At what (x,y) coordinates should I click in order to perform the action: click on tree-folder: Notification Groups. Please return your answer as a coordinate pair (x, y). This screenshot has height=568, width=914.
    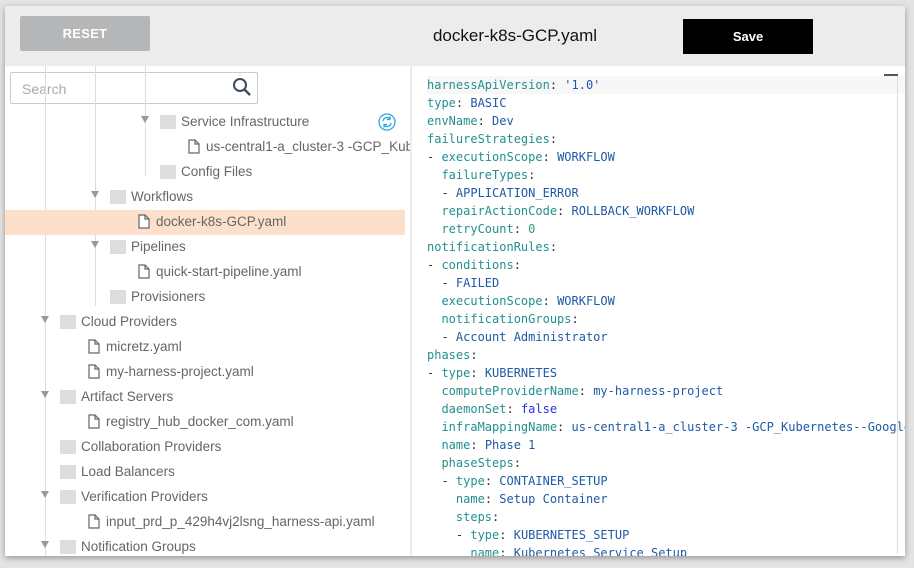
    Looking at the image, I should click on (205, 545).